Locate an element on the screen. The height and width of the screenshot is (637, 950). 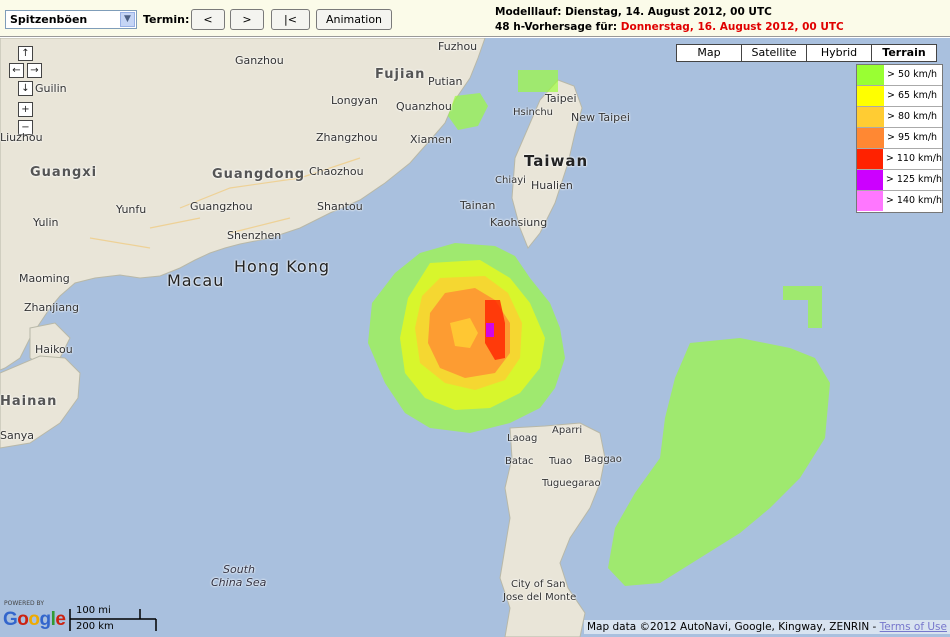
place-label: Hualien is located at coordinates (552, 185).